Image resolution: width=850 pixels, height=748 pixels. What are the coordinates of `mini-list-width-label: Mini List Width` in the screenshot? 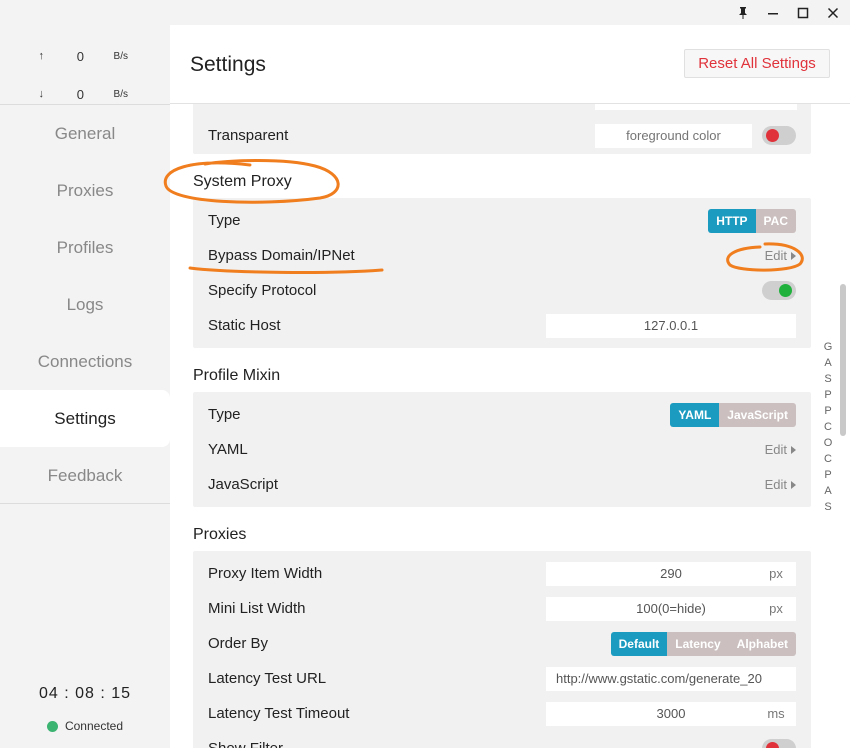 It's located at (257, 608).